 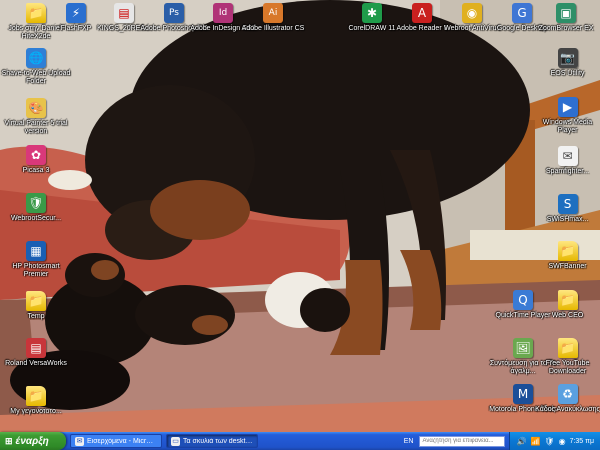 I want to click on shield-icon: 🛡, so click(x=36, y=203).